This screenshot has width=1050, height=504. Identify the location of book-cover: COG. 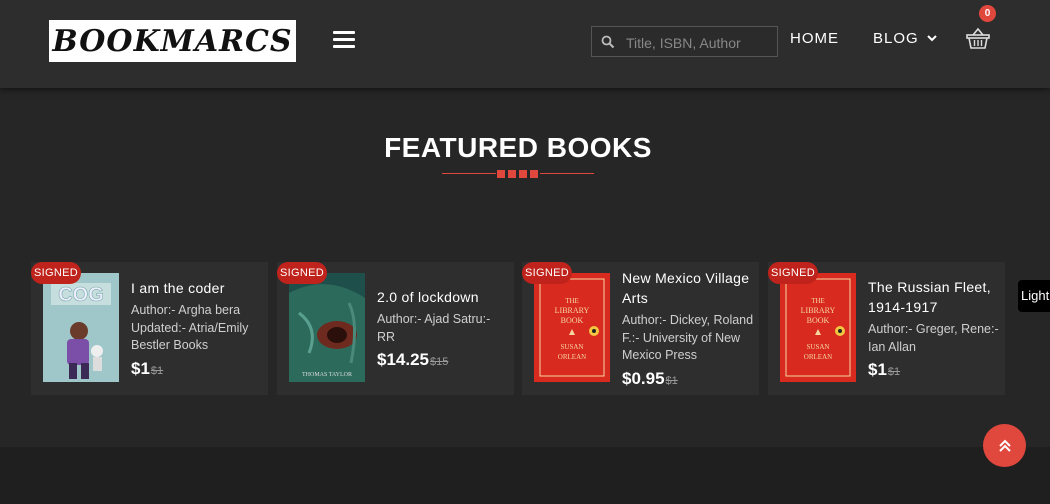
(81, 327).